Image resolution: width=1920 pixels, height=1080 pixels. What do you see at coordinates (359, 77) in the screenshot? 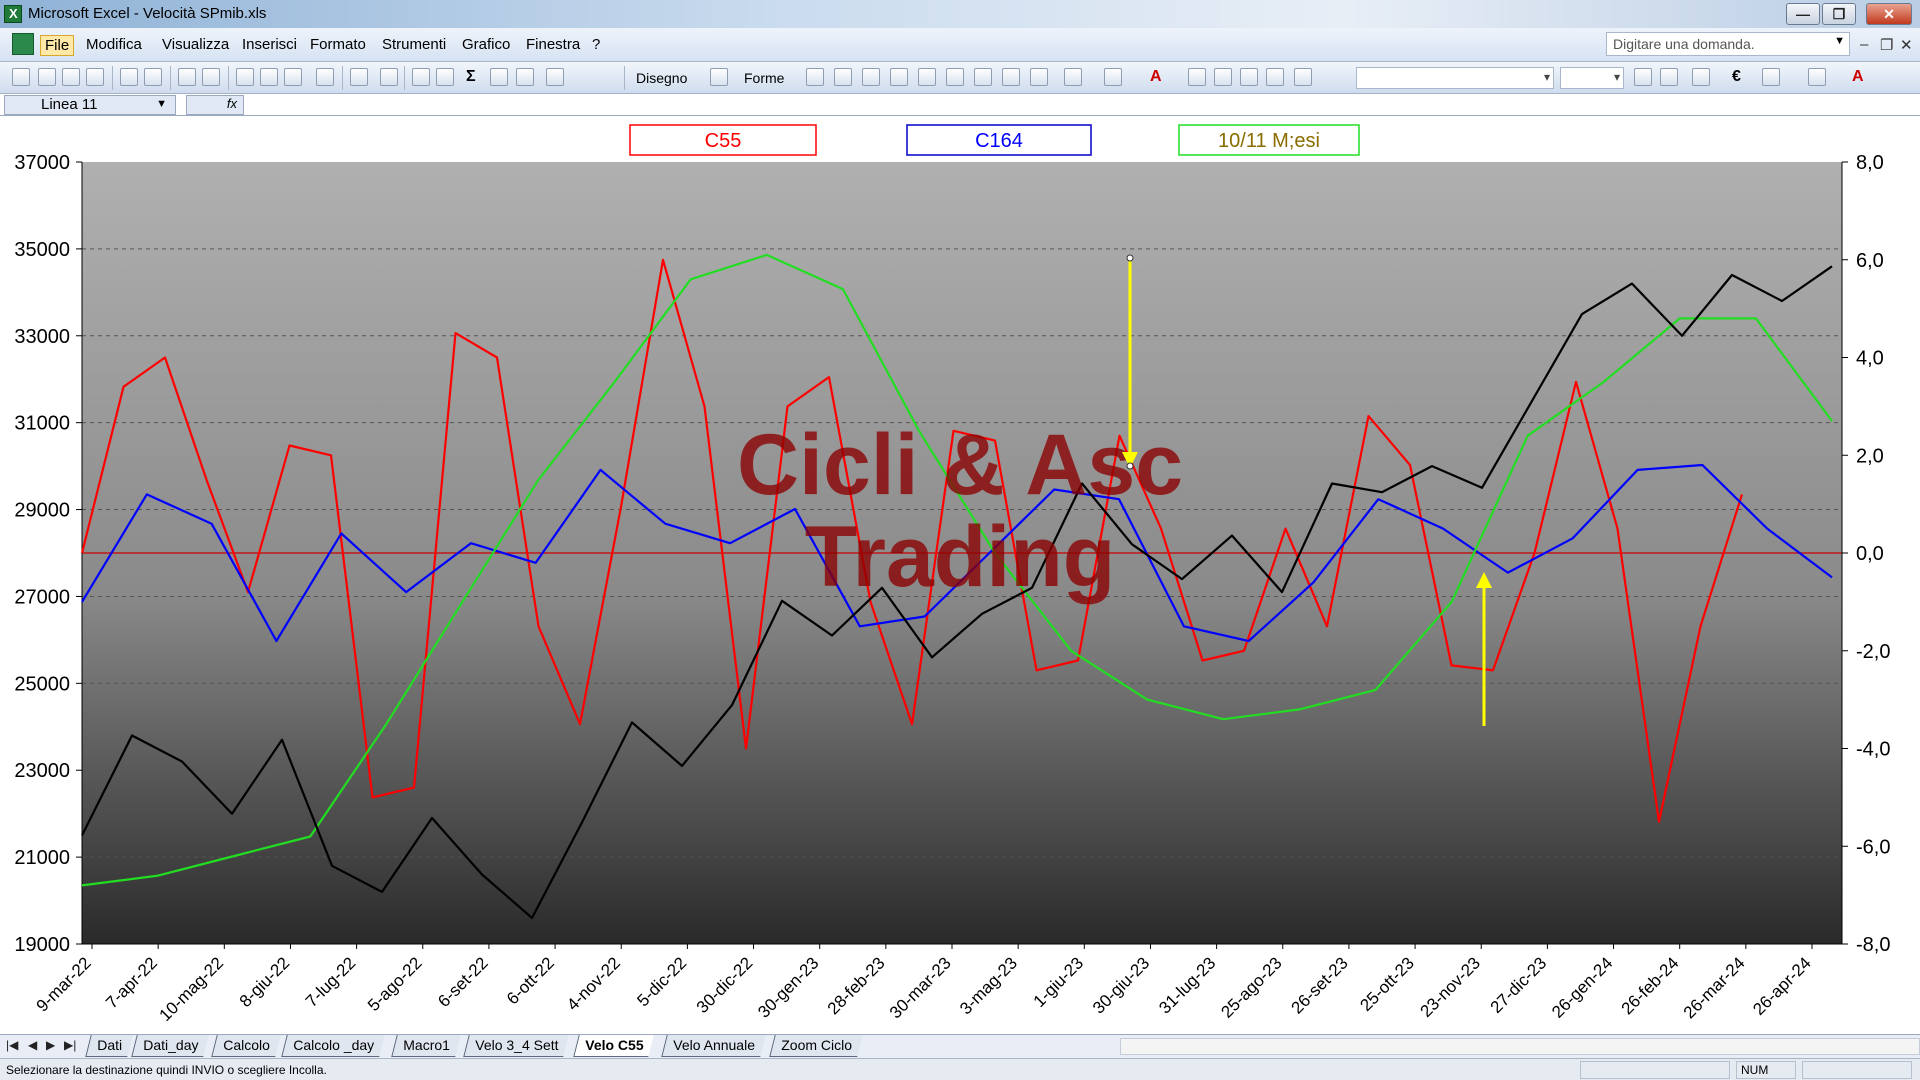
I see `undo-icon` at bounding box center [359, 77].